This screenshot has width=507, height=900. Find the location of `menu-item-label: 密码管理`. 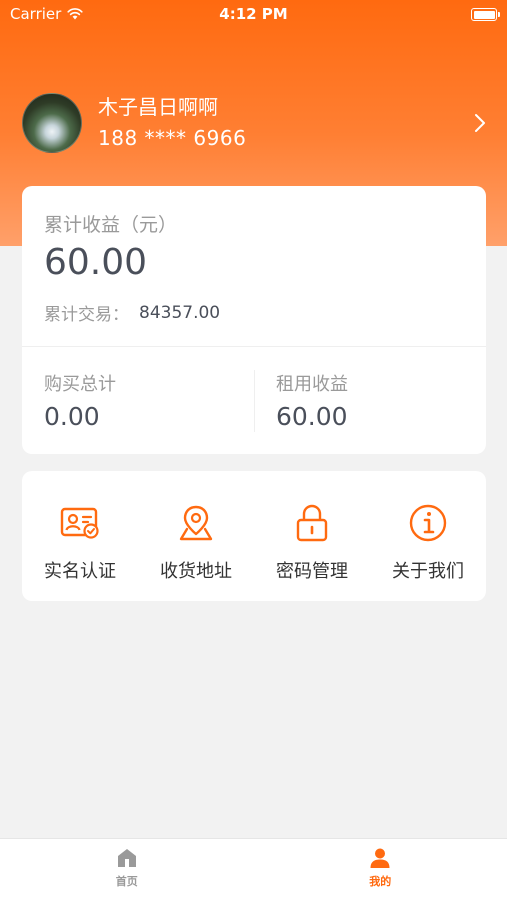

menu-item-label: 密码管理 is located at coordinates (312, 571).